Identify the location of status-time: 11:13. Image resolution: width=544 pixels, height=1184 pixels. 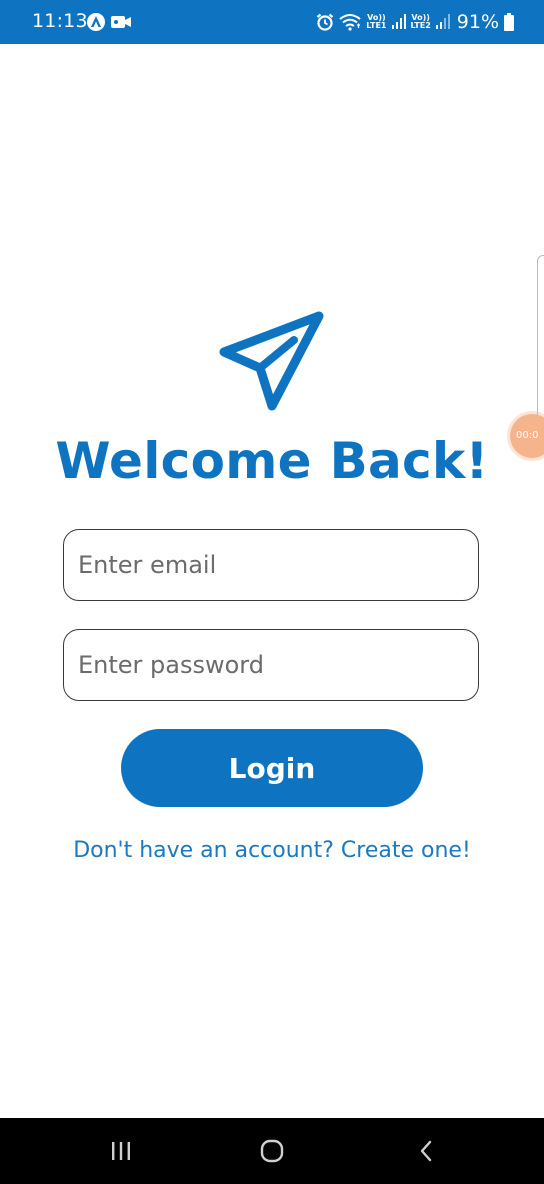
(60, 21).